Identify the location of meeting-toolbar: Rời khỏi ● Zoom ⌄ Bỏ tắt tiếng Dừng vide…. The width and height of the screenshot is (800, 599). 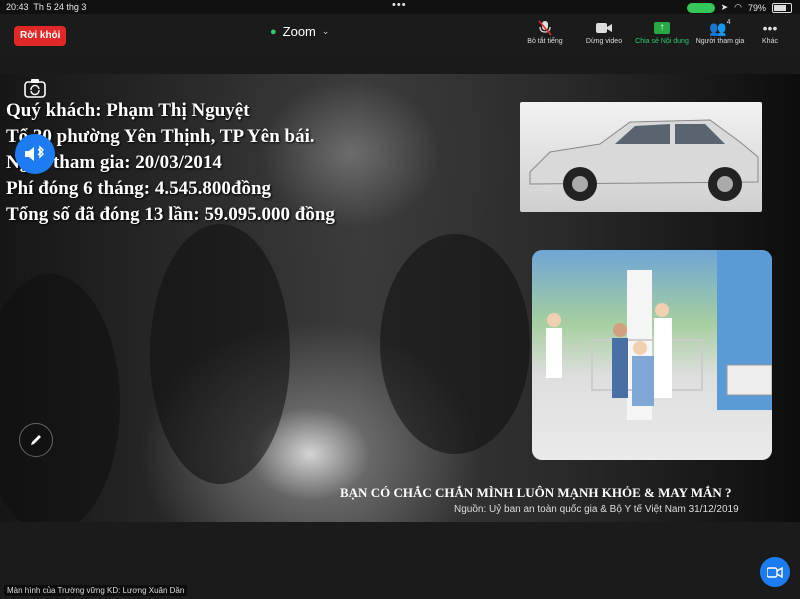
(400, 34).